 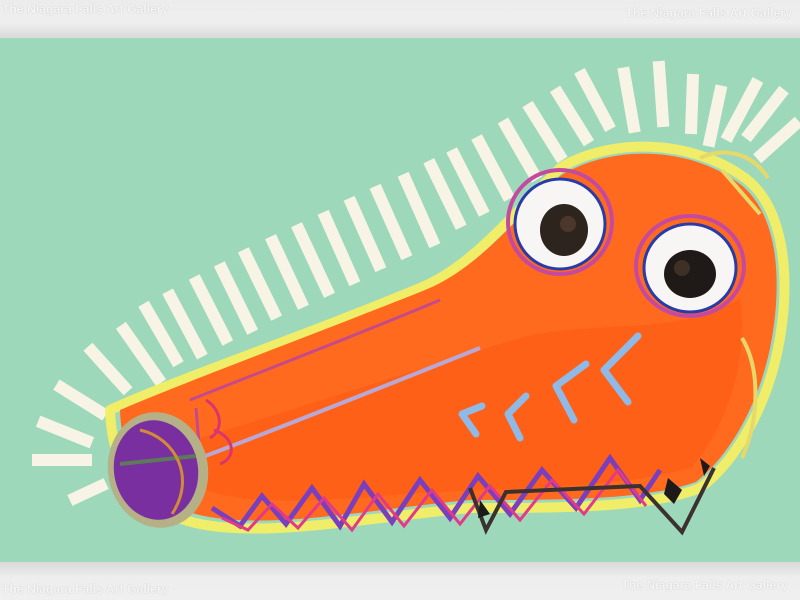 I want to click on watermark-top-right: The Niagara Falls Art Gallery, so click(x=708, y=13).